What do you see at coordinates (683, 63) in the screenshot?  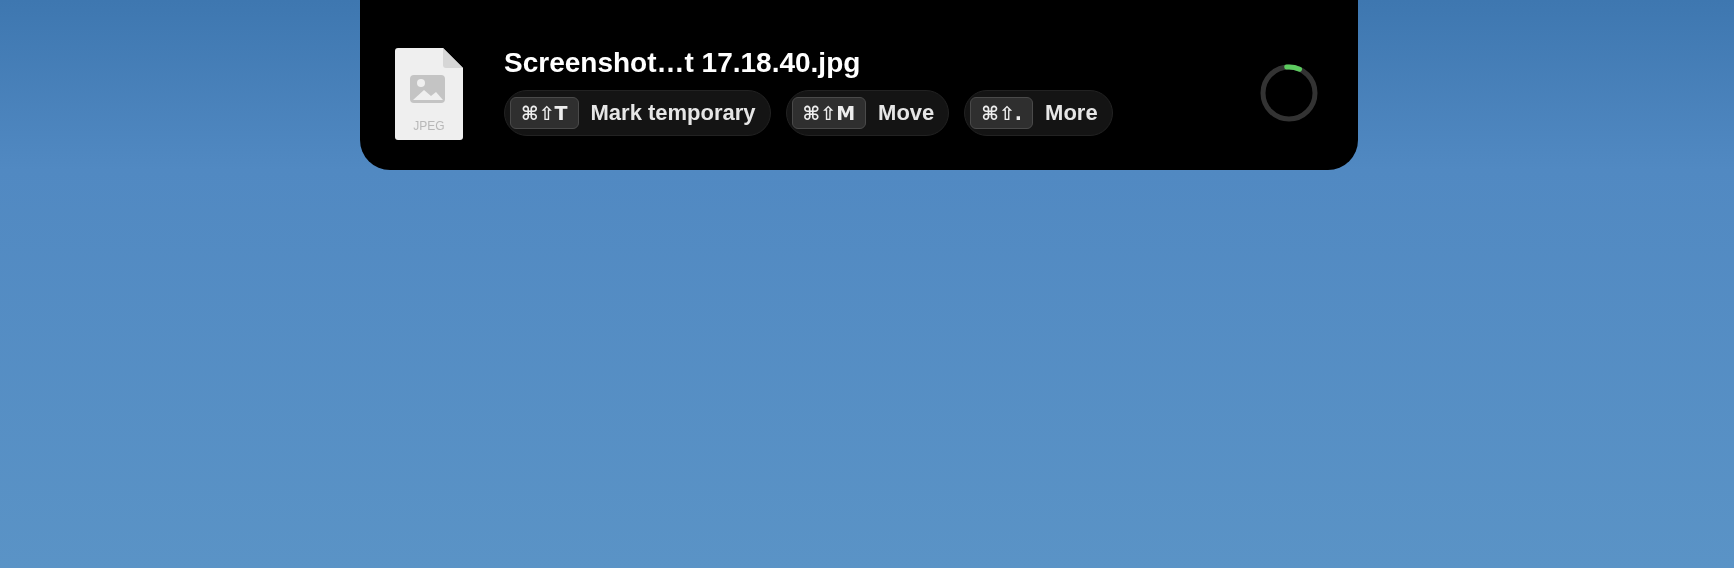 I see `file-name: Screenshot…t 17.18.40.jpg` at bounding box center [683, 63].